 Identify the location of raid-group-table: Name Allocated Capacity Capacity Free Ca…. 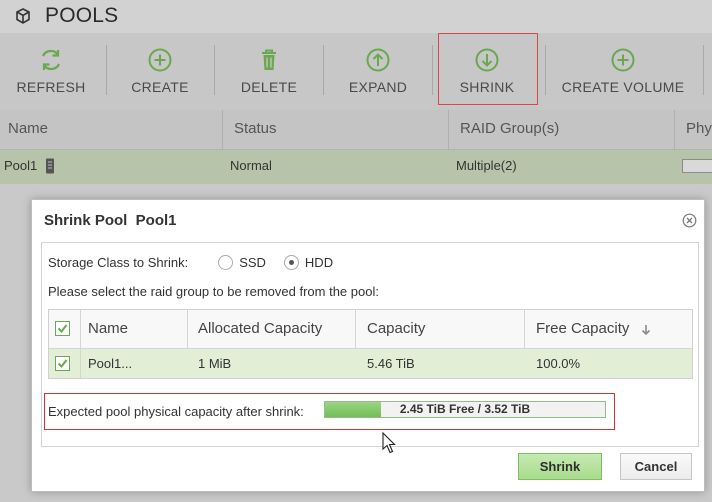
(370, 344).